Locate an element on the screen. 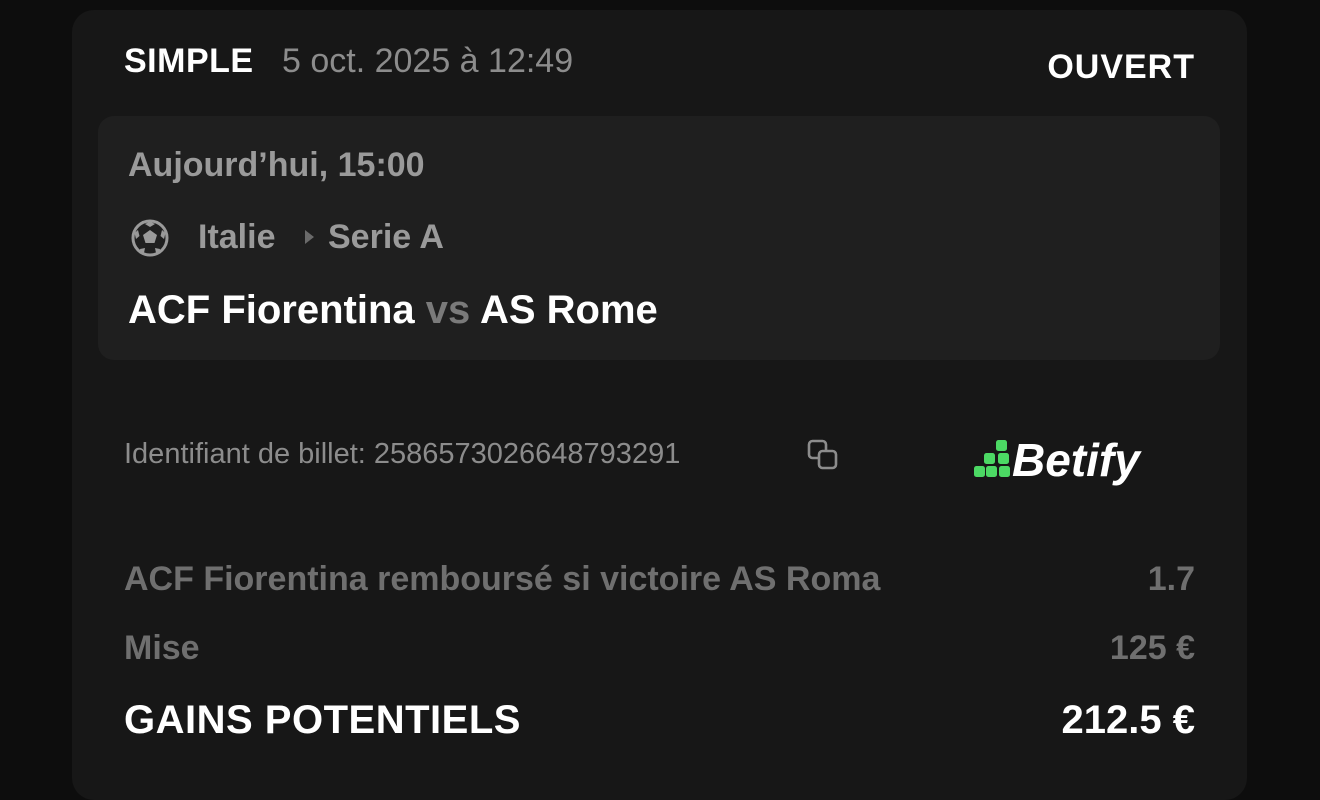 This screenshot has height=800, width=1320. selection-odds: 1.7 is located at coordinates (1171, 579).